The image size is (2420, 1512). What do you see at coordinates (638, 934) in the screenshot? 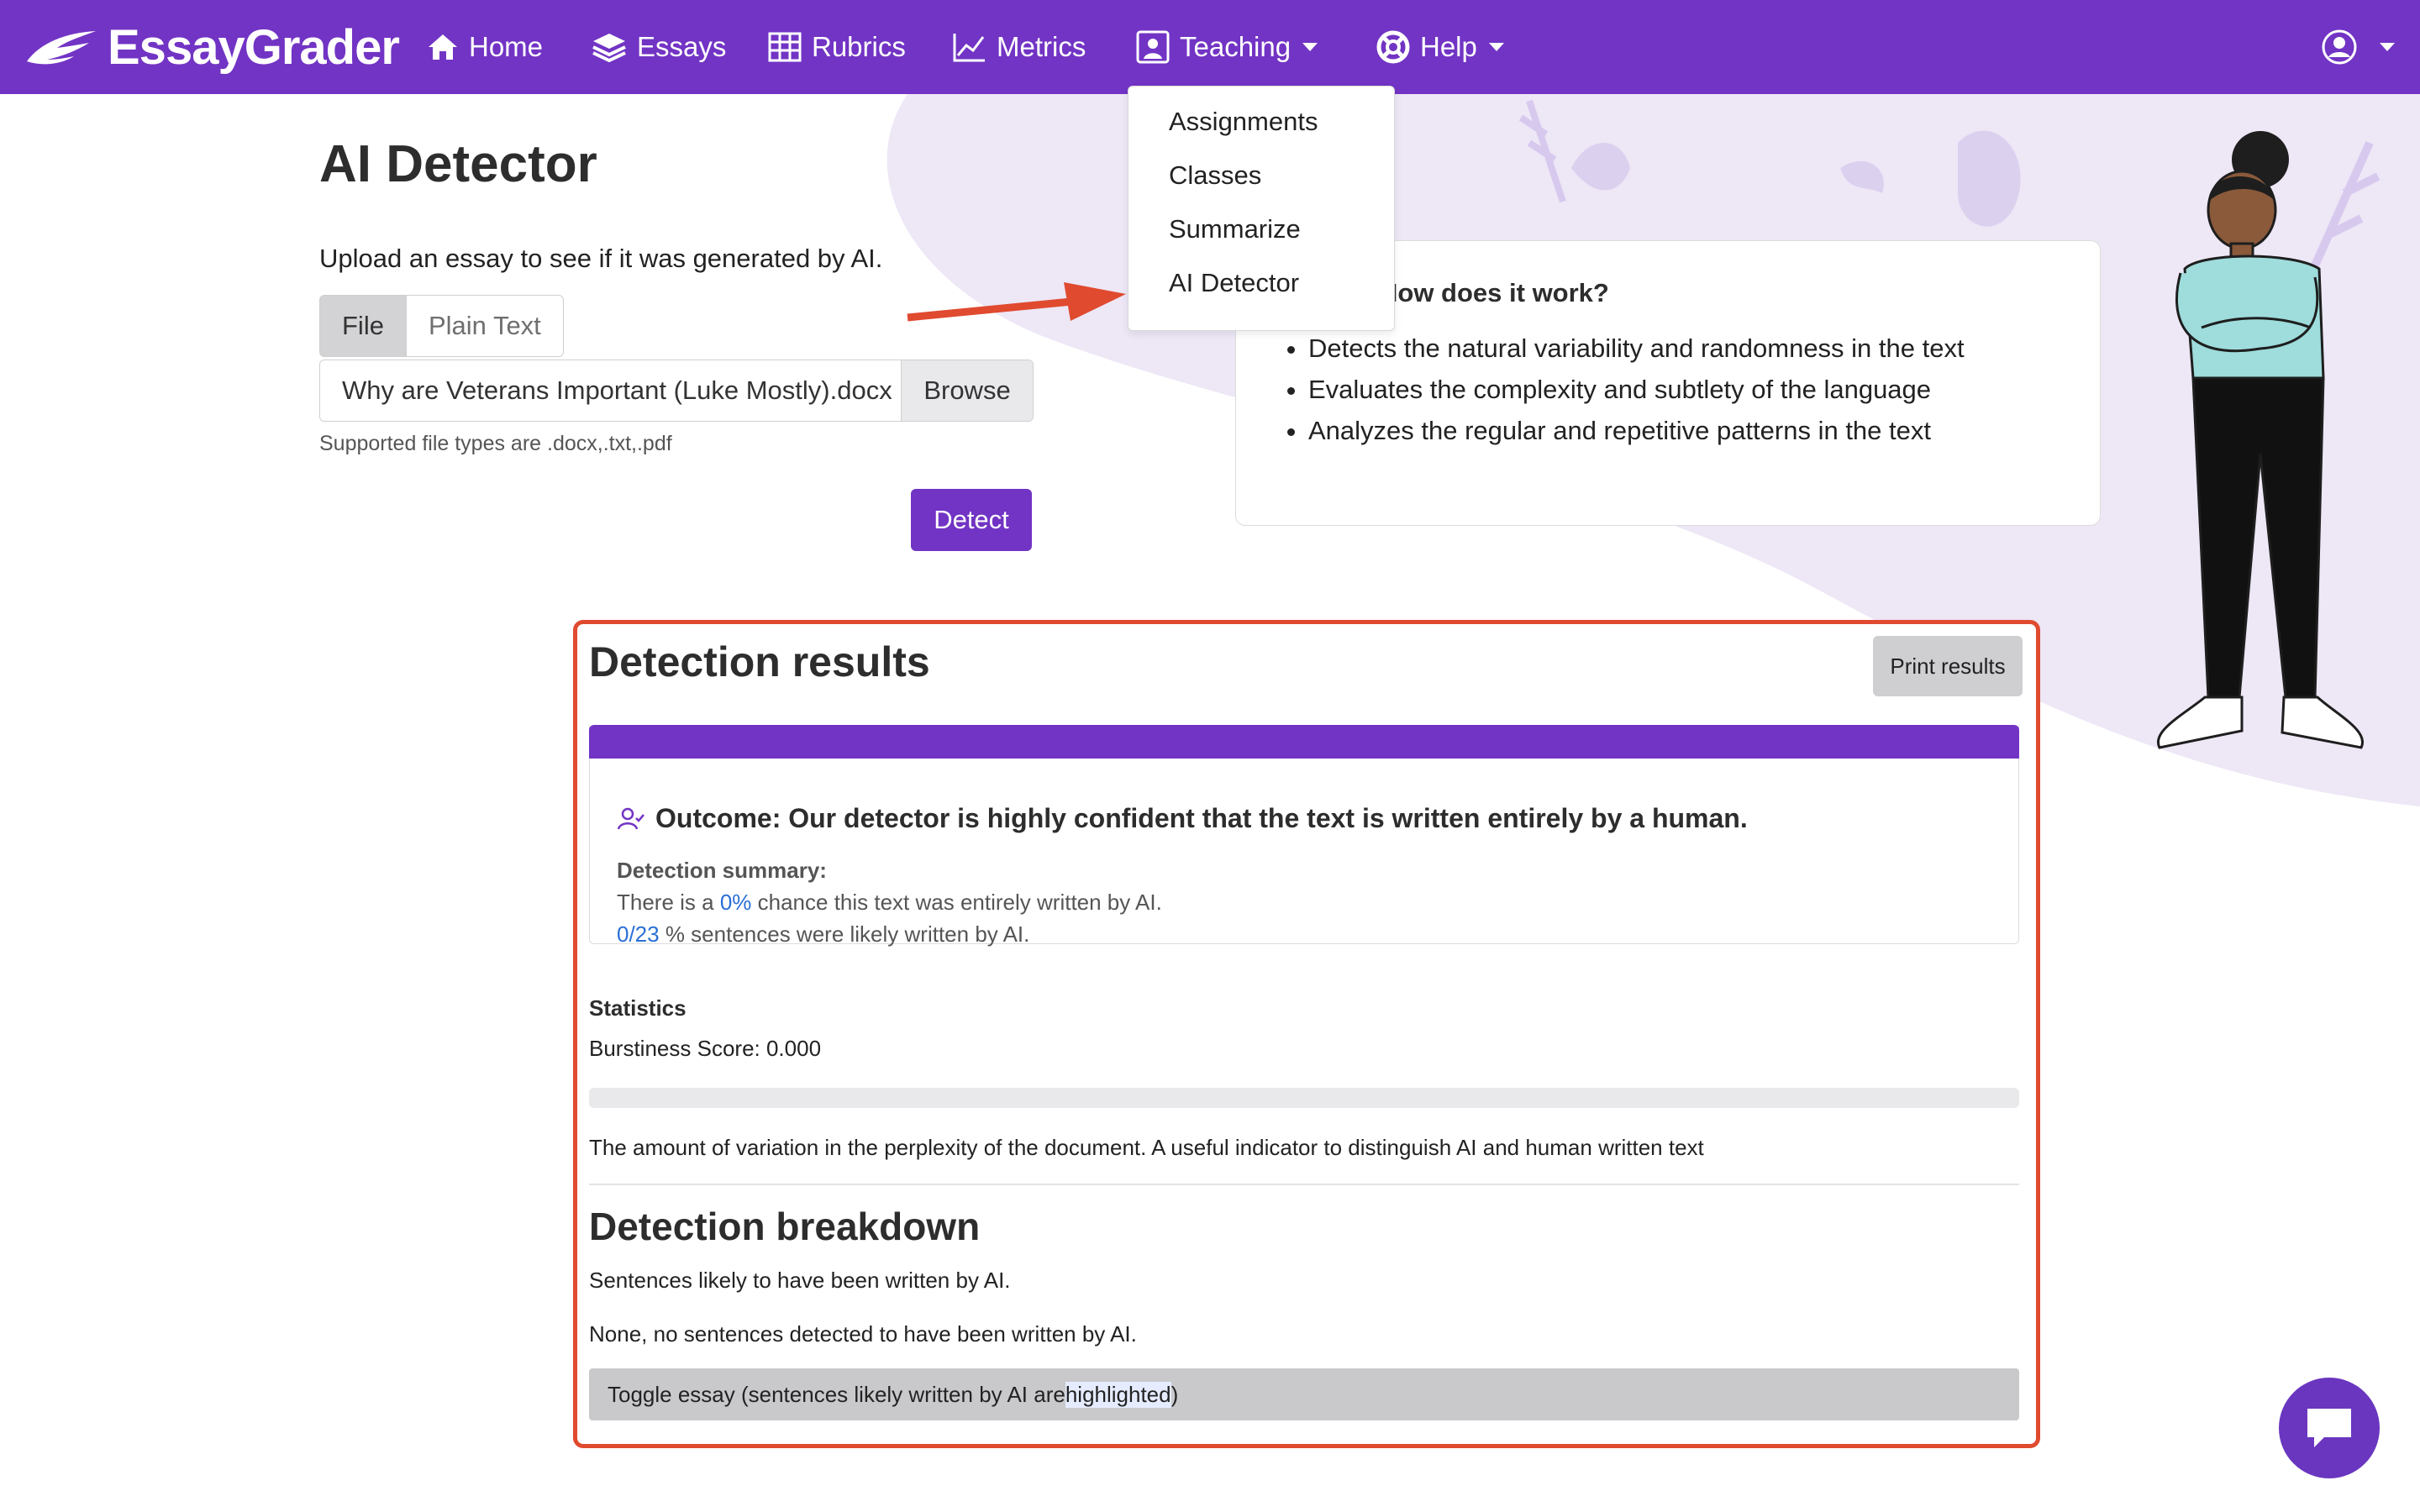
I see `ai-sentence-count: 0/23` at bounding box center [638, 934].